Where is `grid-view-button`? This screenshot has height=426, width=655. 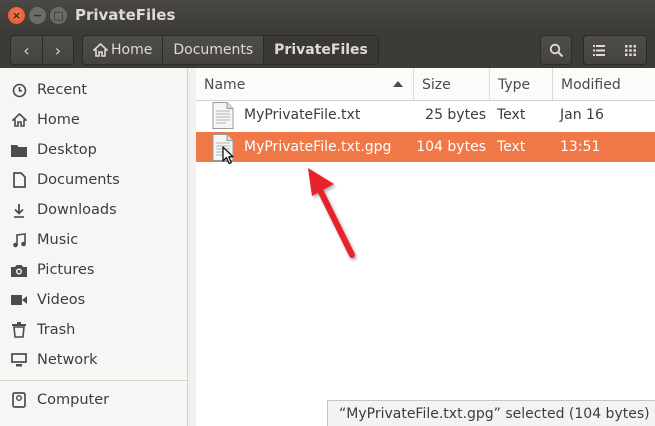 grid-view-button is located at coordinates (630, 50).